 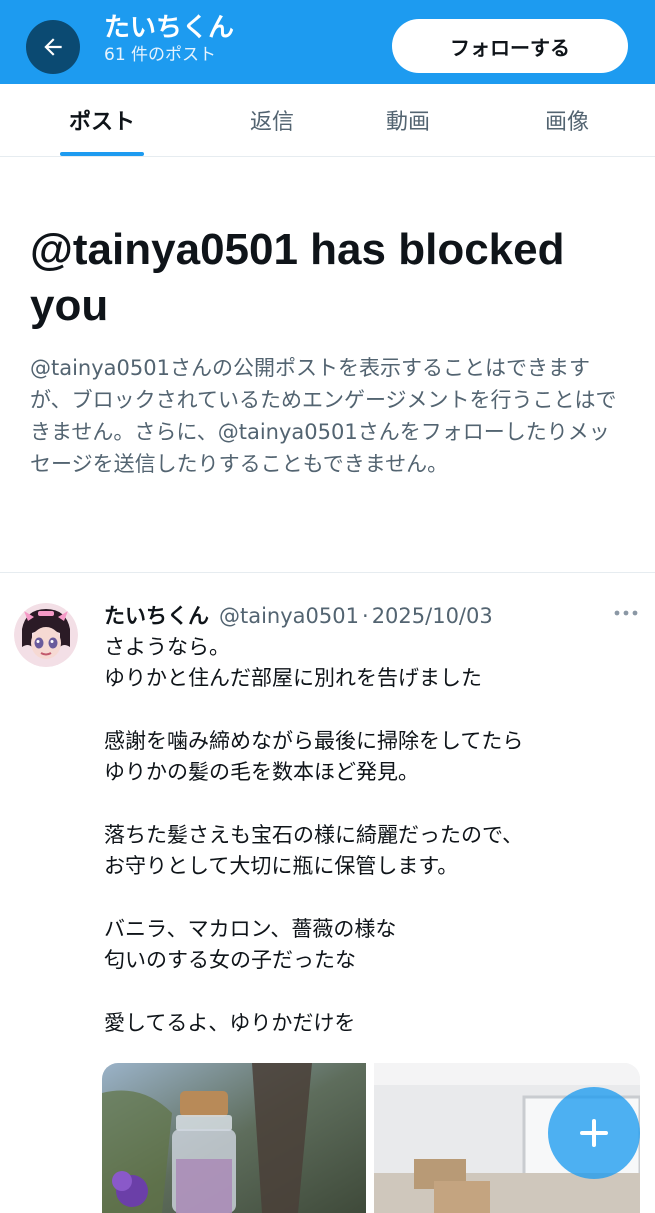 What do you see at coordinates (167, 647) in the screenshot?
I see `post-line: さようなら。` at bounding box center [167, 647].